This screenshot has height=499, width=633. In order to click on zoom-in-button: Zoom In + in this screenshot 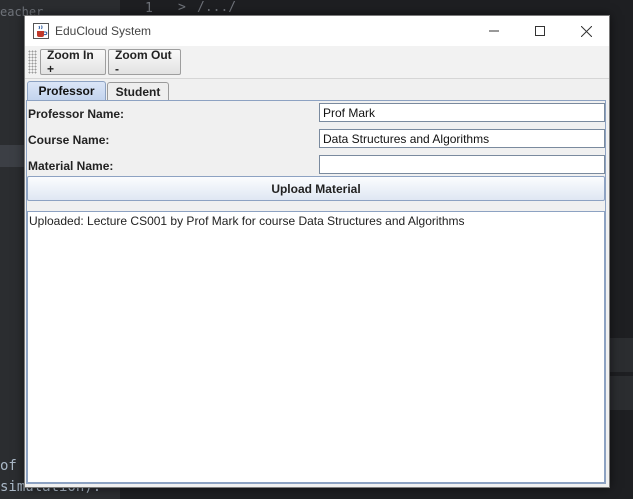, I will do `click(73, 62)`.